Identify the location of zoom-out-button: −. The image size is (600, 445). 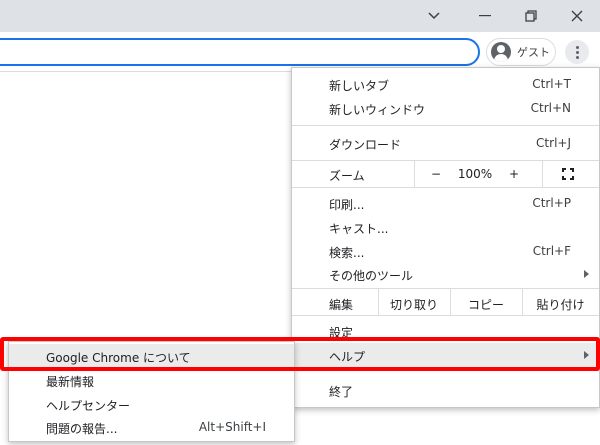
(436, 174).